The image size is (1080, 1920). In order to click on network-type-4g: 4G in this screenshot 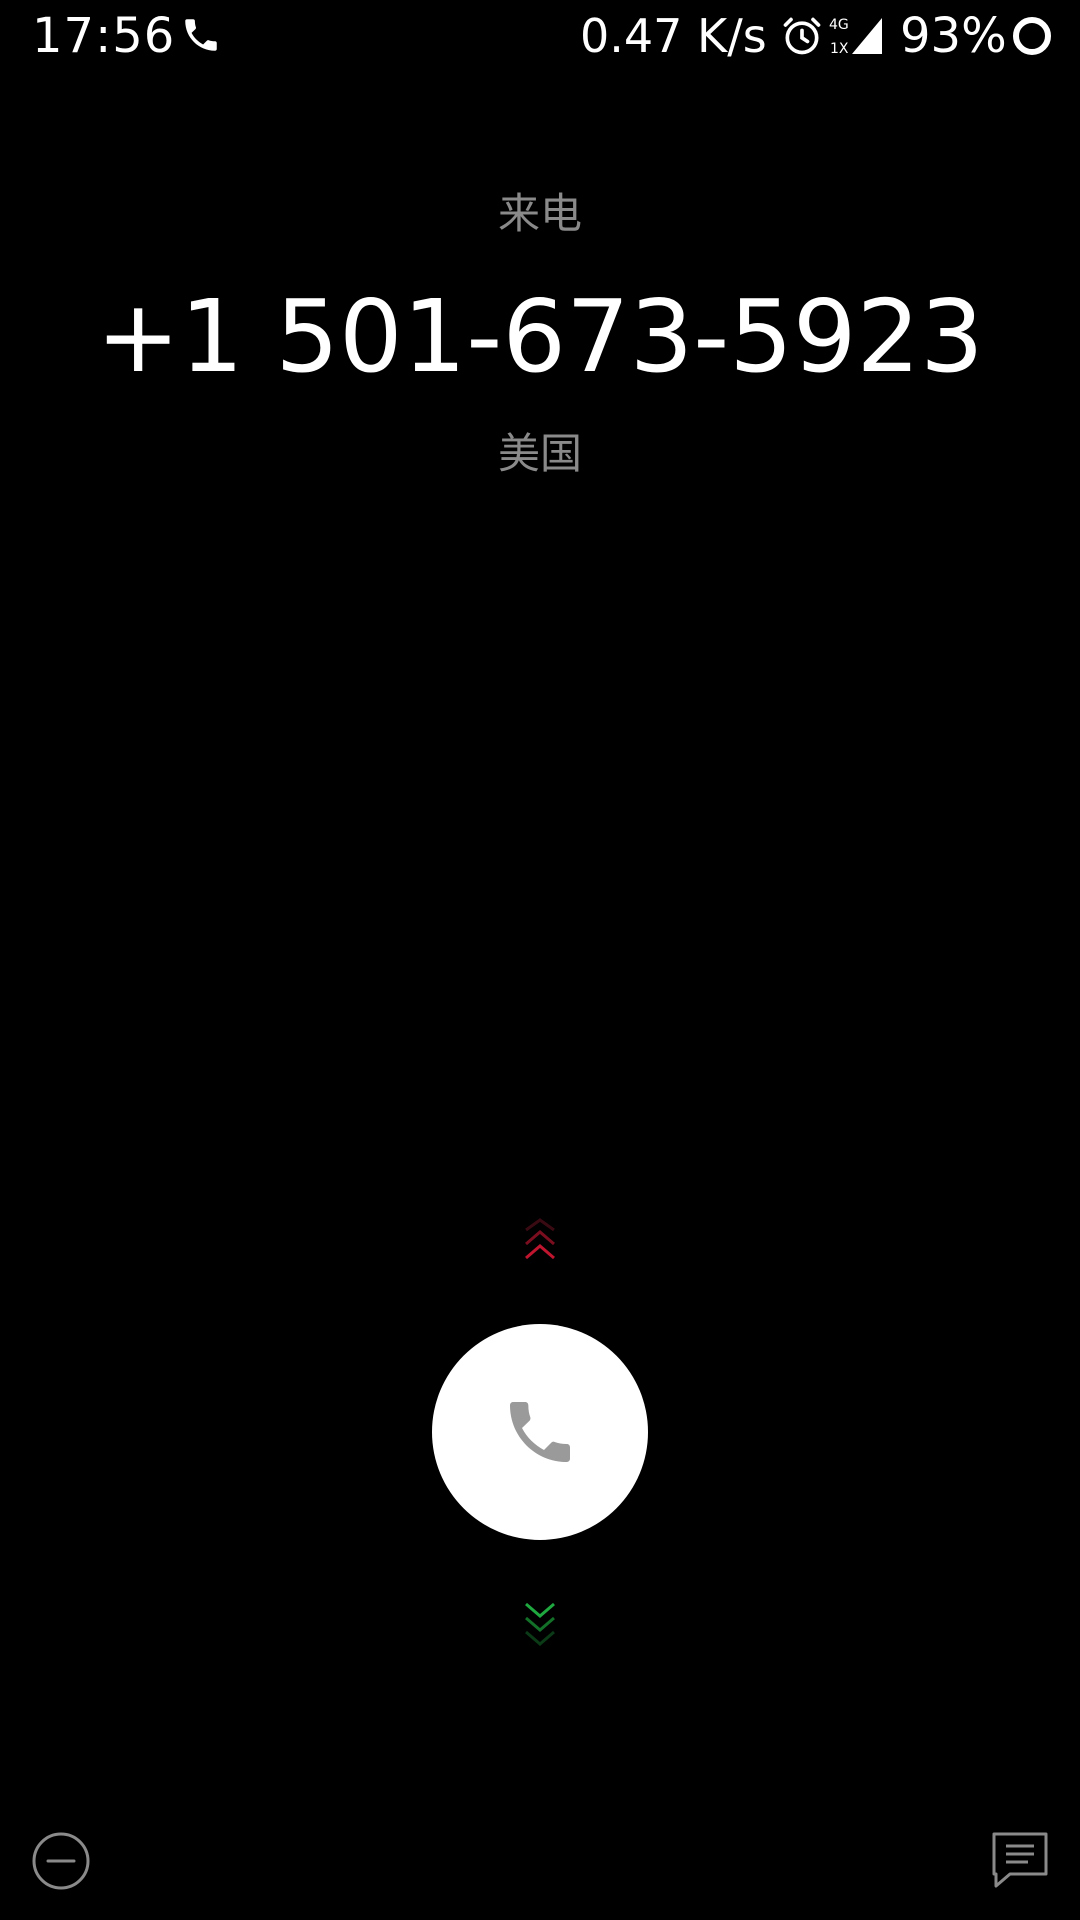, I will do `click(839, 25)`.